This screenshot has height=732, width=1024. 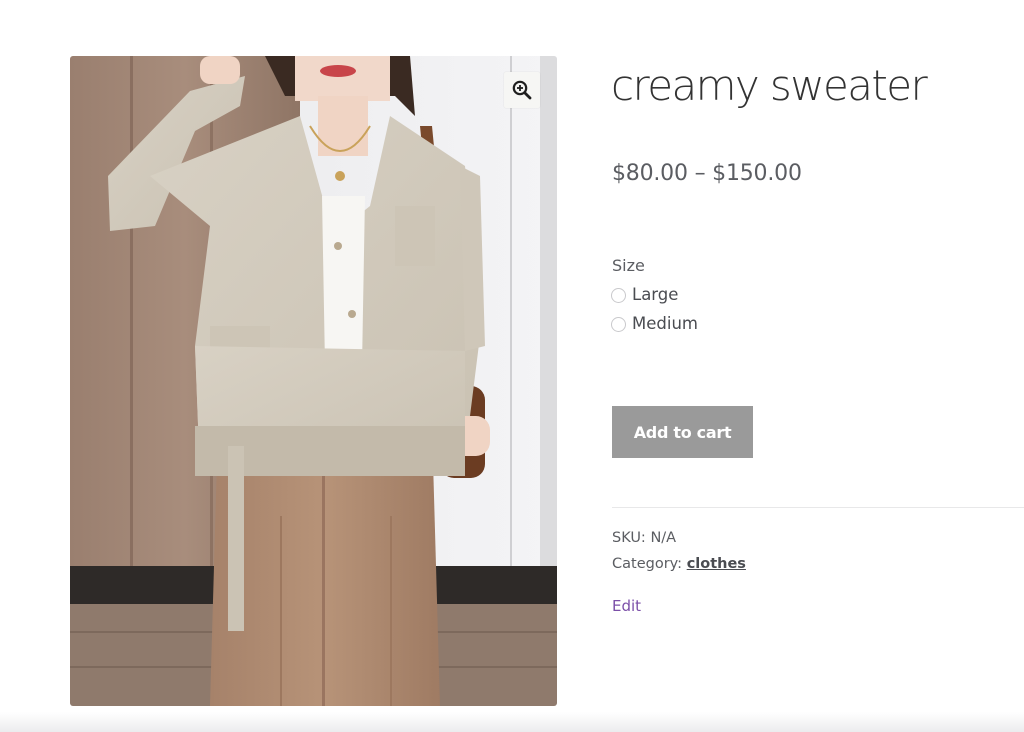 What do you see at coordinates (665, 323) in the screenshot?
I see `size-option-label: Medium` at bounding box center [665, 323].